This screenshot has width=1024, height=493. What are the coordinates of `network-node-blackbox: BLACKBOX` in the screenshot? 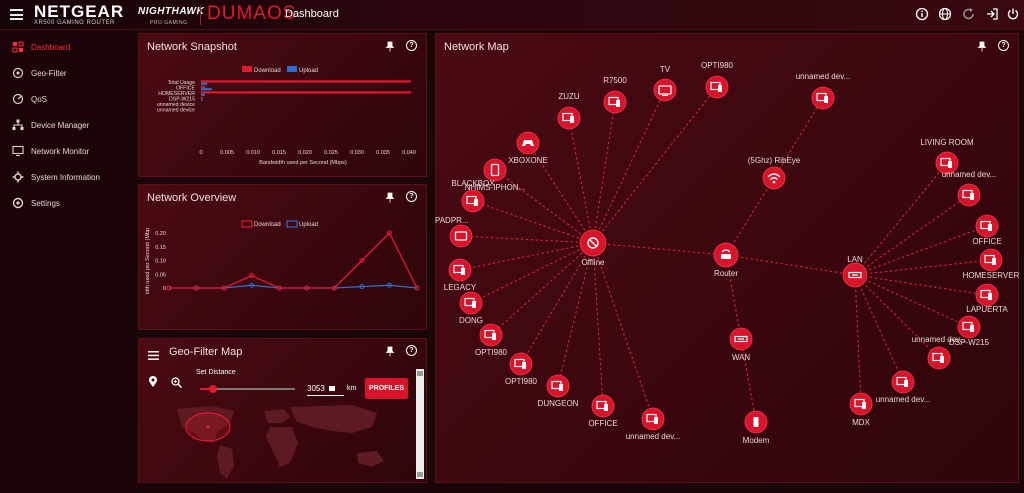 It's located at (473, 196).